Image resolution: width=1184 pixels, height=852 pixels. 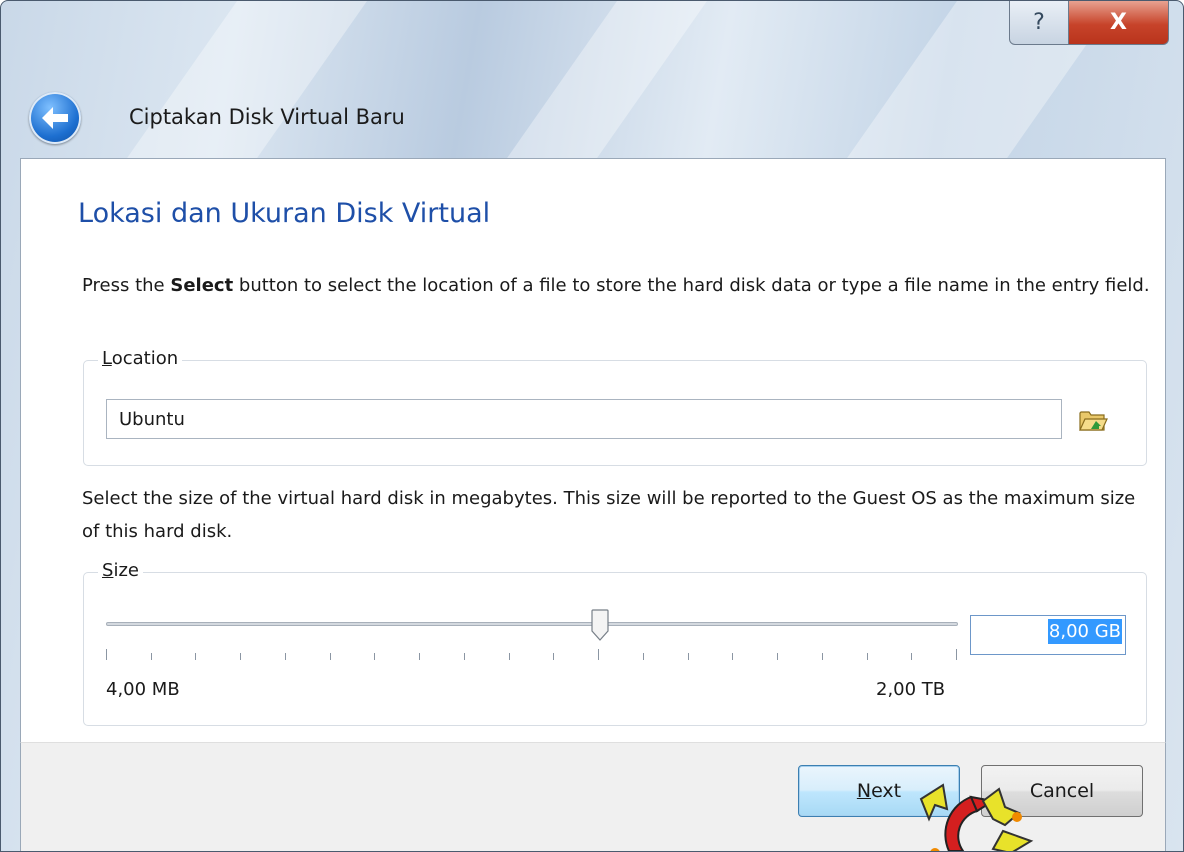 What do you see at coordinates (267, 117) in the screenshot?
I see `wizard-title: Ciptakan Disk Virtual Baru` at bounding box center [267, 117].